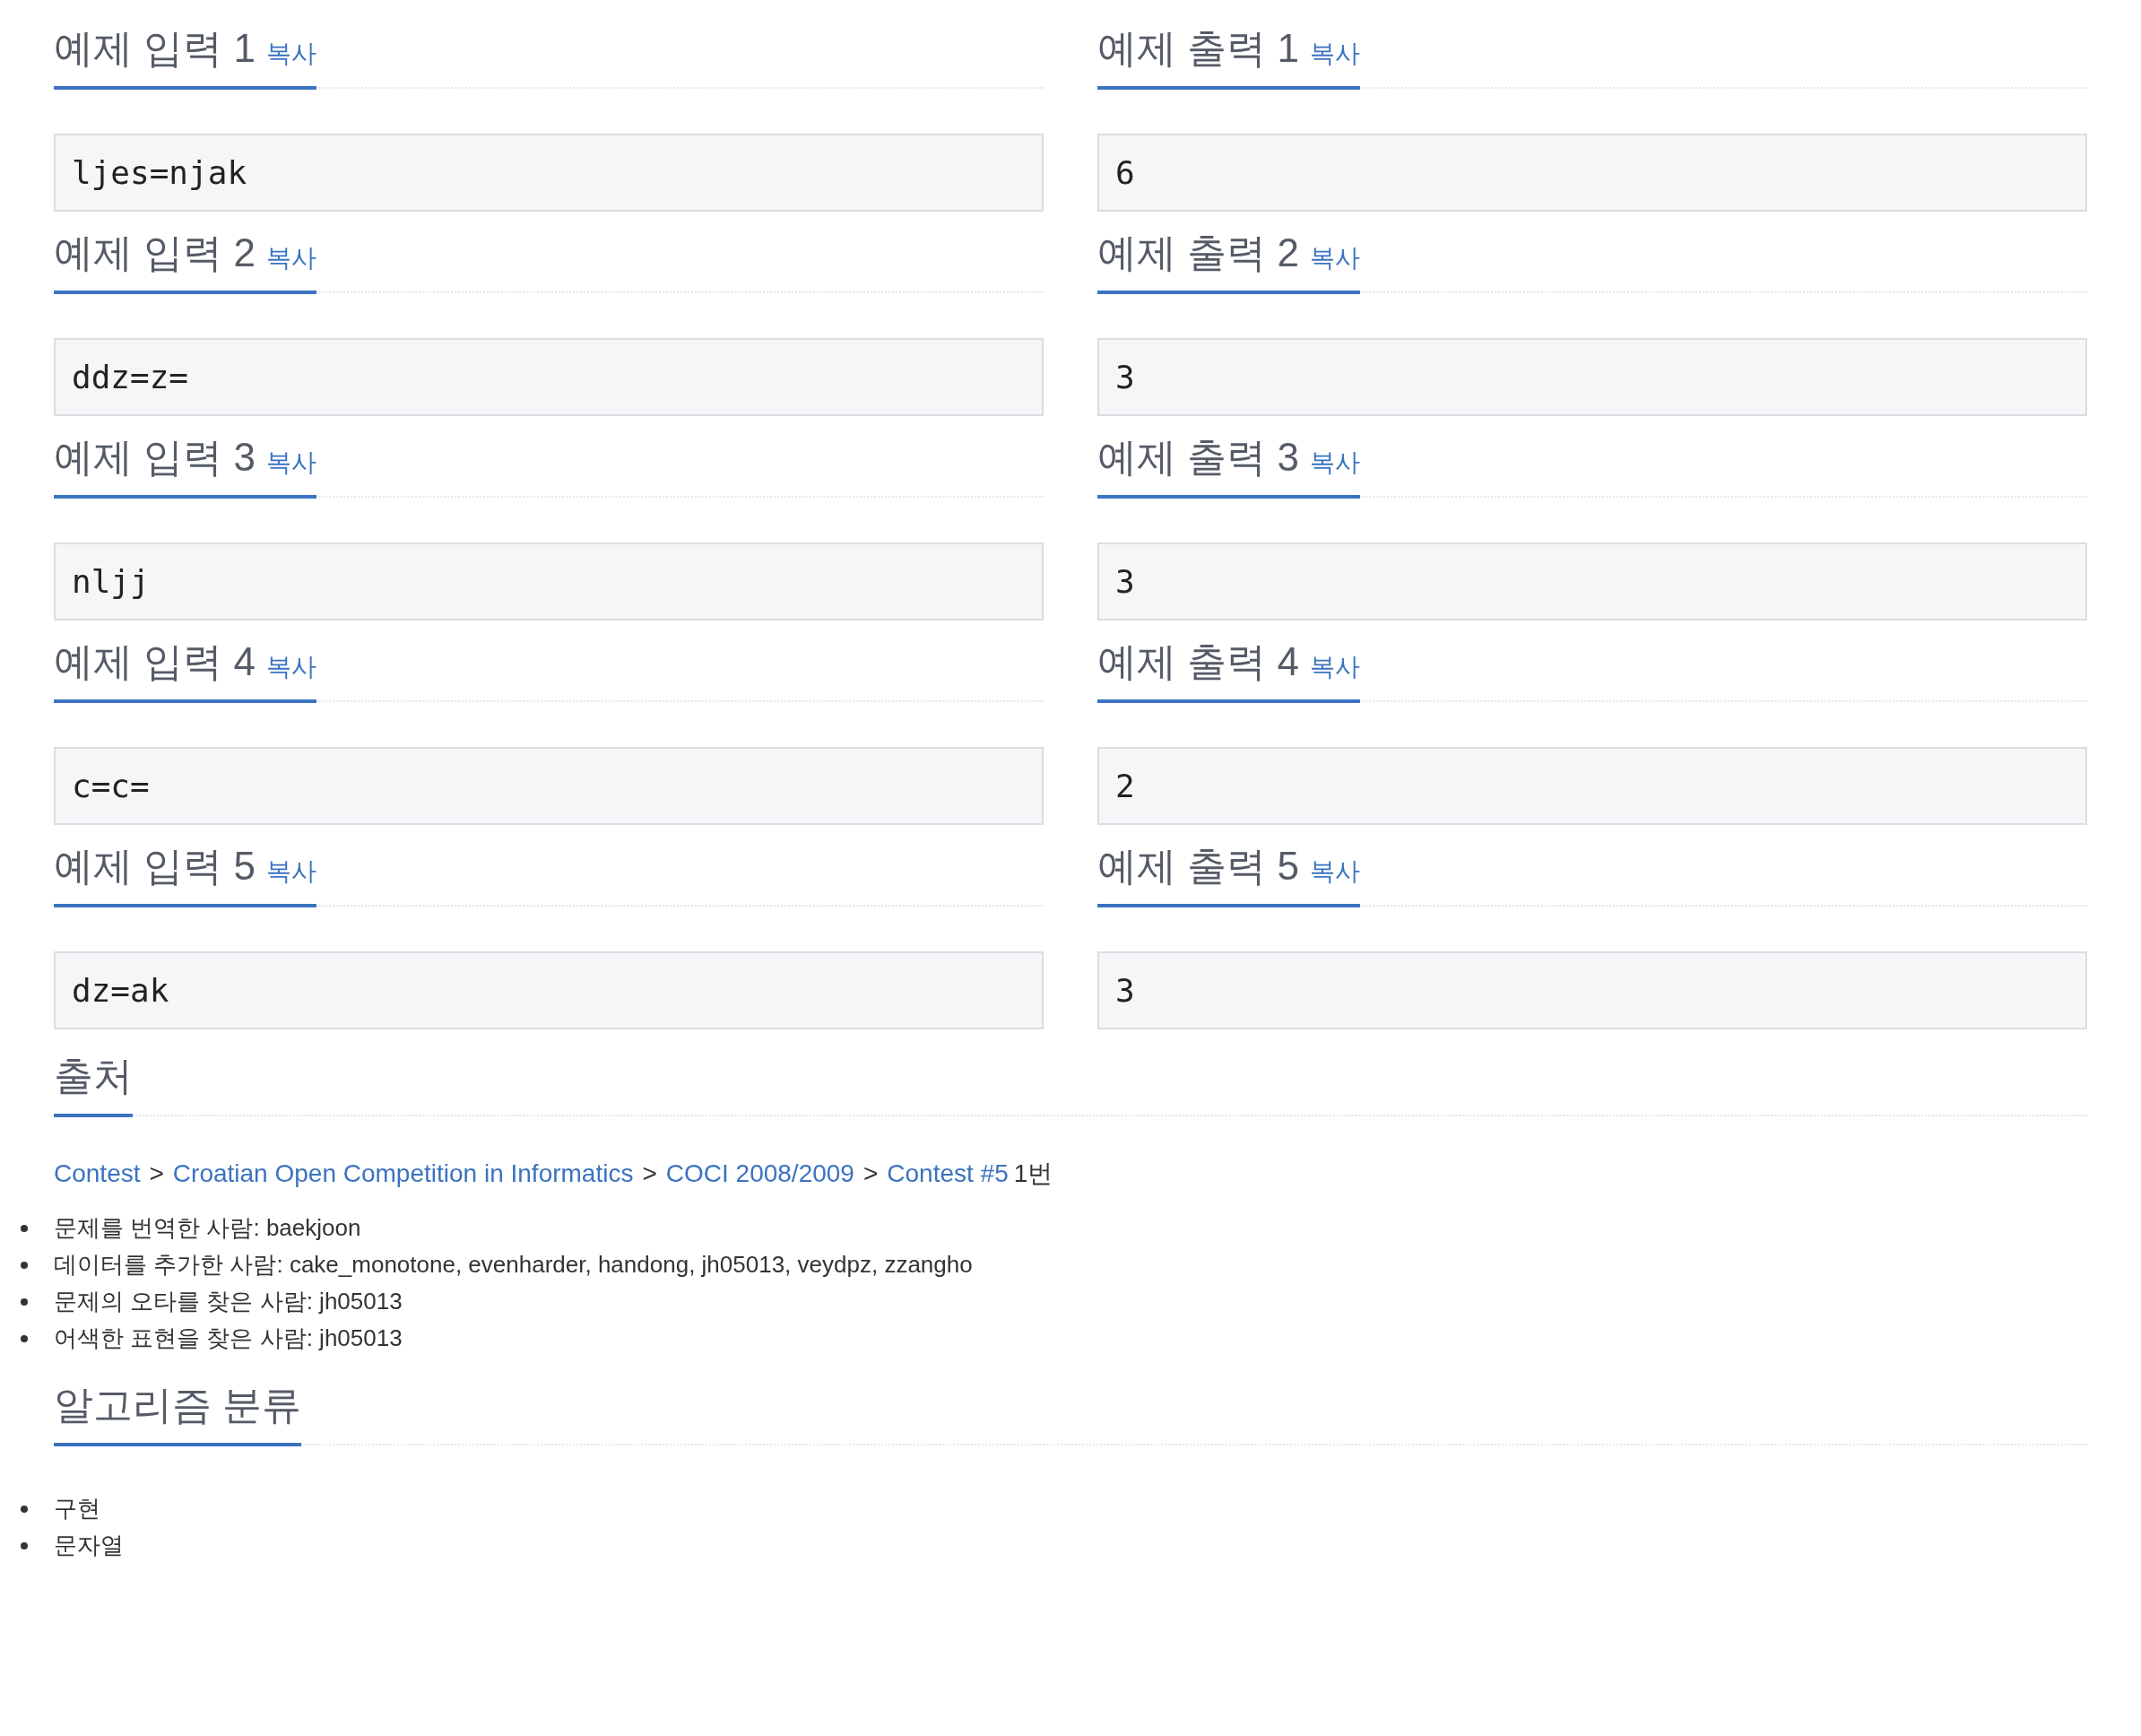 Image resolution: width=2141 pixels, height=1736 pixels. I want to click on section-title: 예제 입력 3, so click(155, 457).